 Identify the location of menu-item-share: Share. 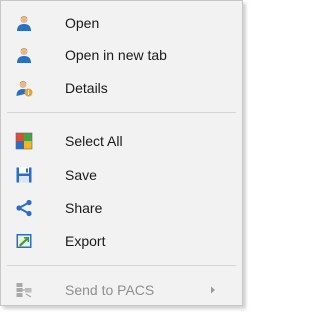
(121, 208).